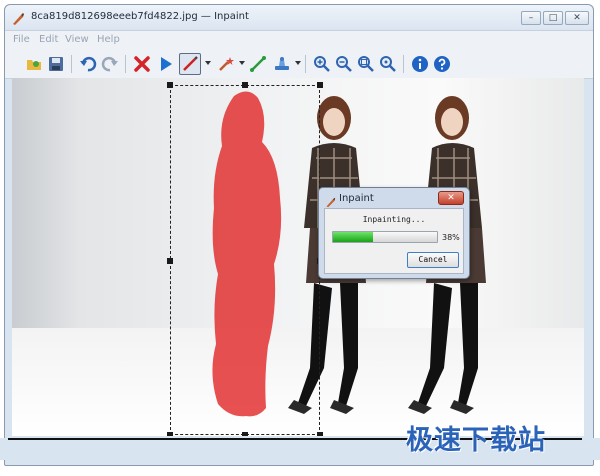 This screenshot has height=476, width=600. Describe the element at coordinates (299, 40) in the screenshot. I see `menu-bar: File Edit View Help` at that location.